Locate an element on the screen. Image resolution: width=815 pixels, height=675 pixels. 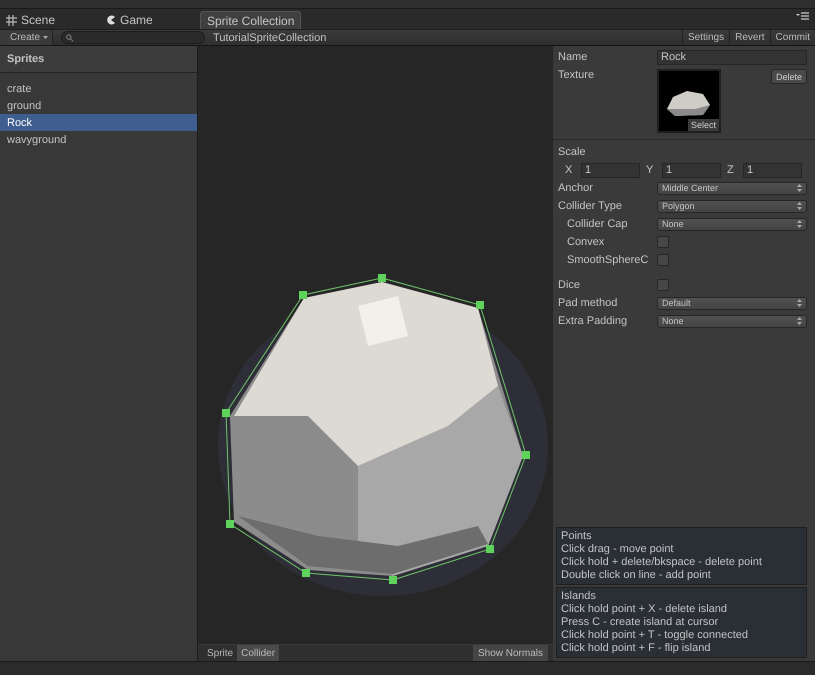
name-field: Rock is located at coordinates (732, 57).